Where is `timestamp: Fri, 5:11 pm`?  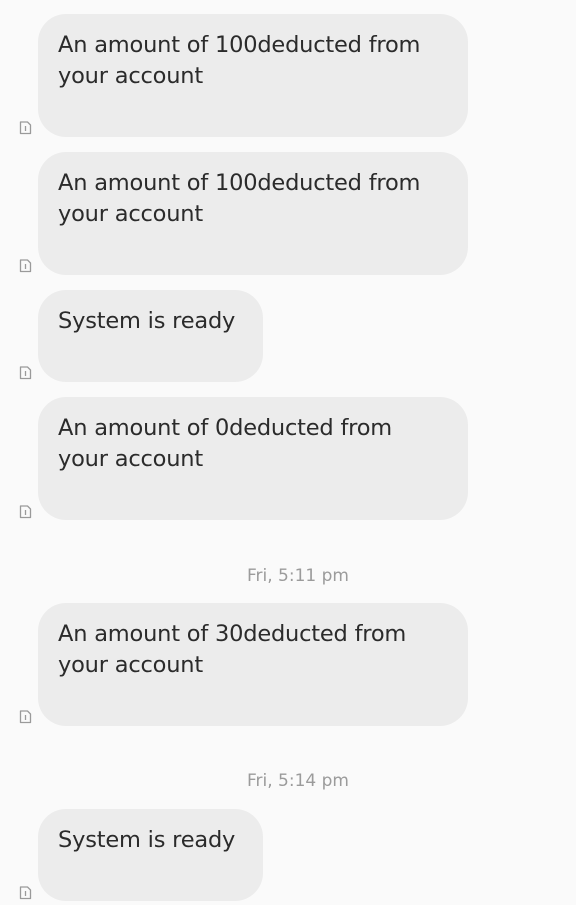 timestamp: Fri, 5:11 pm is located at coordinates (298, 576).